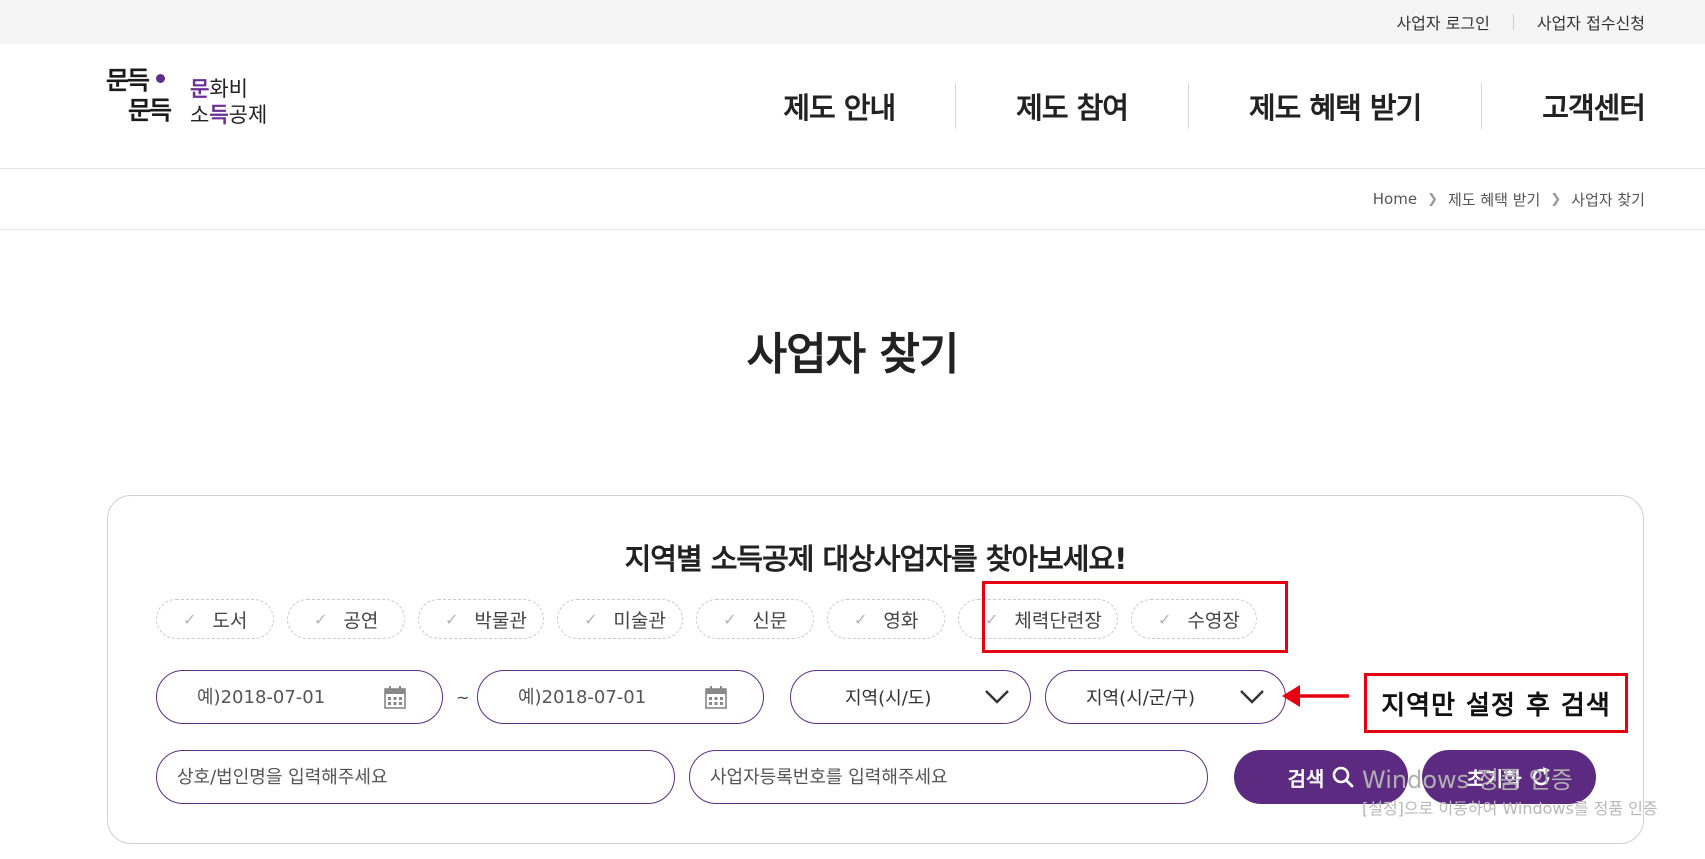 This screenshot has width=1705, height=859. What do you see at coordinates (228, 89) in the screenshot?
I see `logo-text-rest1: 화비` at bounding box center [228, 89].